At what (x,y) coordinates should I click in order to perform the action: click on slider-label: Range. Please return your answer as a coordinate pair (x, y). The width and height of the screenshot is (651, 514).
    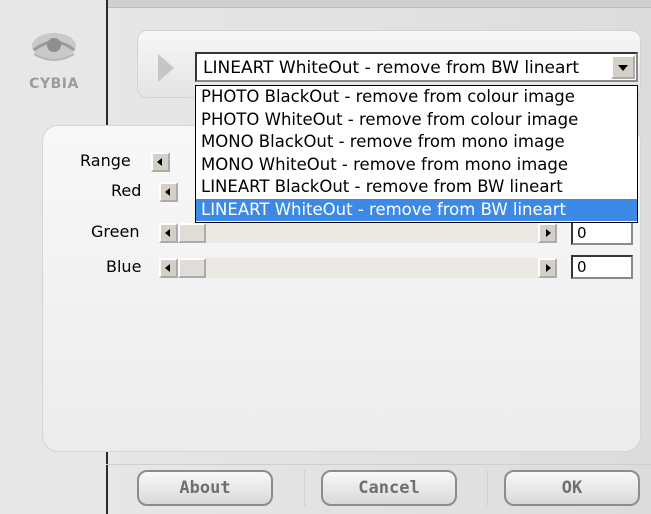
    Looking at the image, I should click on (105, 160).